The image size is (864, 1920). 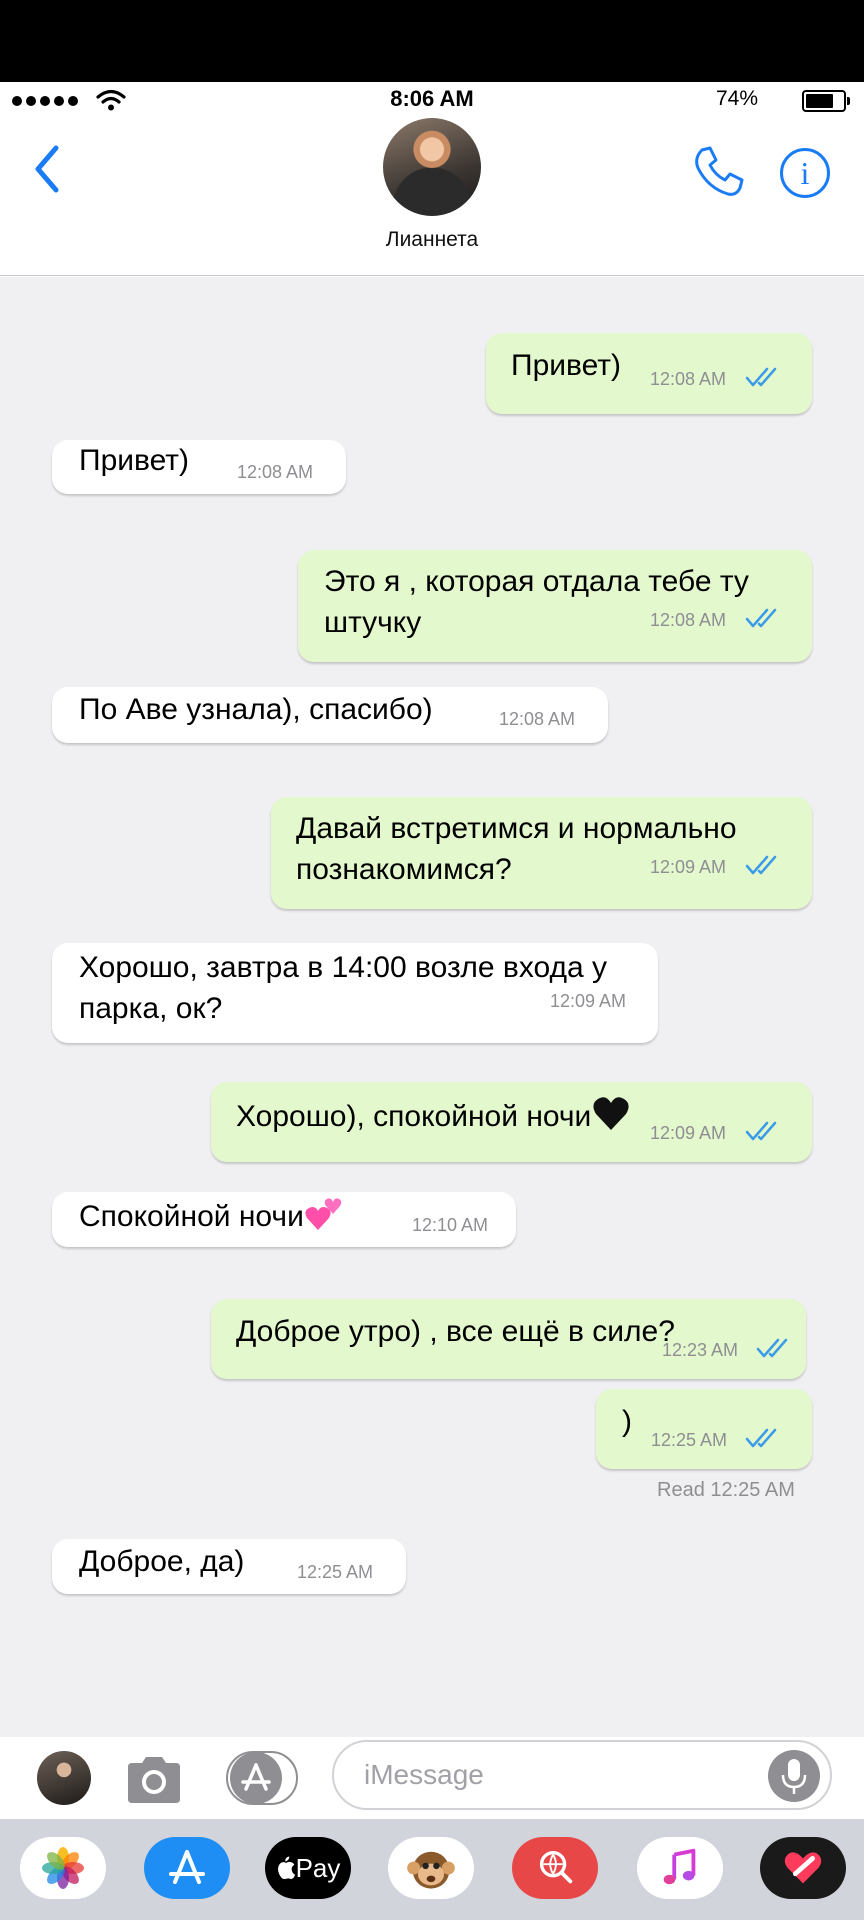 I want to click on animoji-icon, so click(x=431, y=1868).